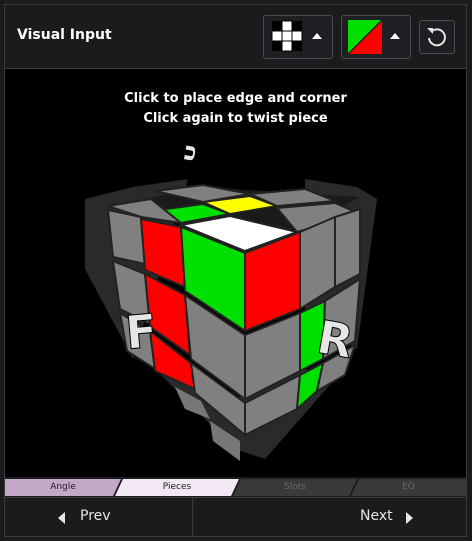 The image size is (472, 541). I want to click on tab-angle: Angle, so click(63, 487).